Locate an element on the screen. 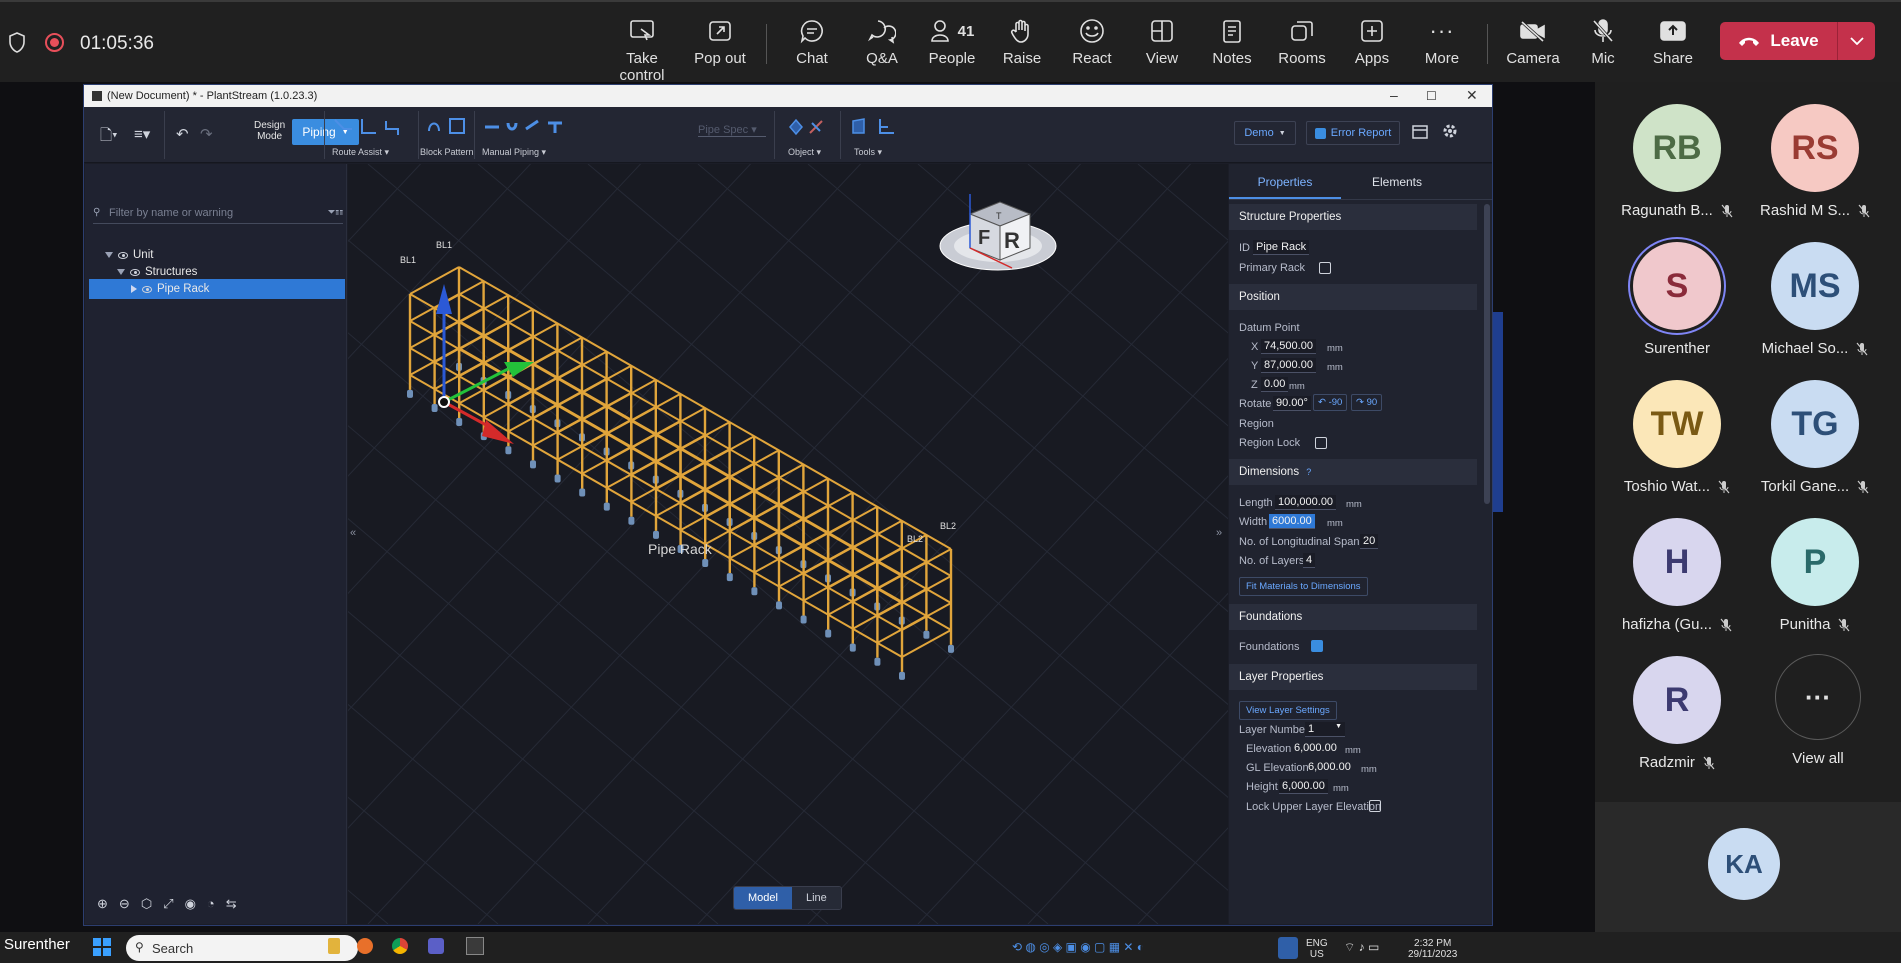  cube-view-icon: ⬡ is located at coordinates (146, 904).